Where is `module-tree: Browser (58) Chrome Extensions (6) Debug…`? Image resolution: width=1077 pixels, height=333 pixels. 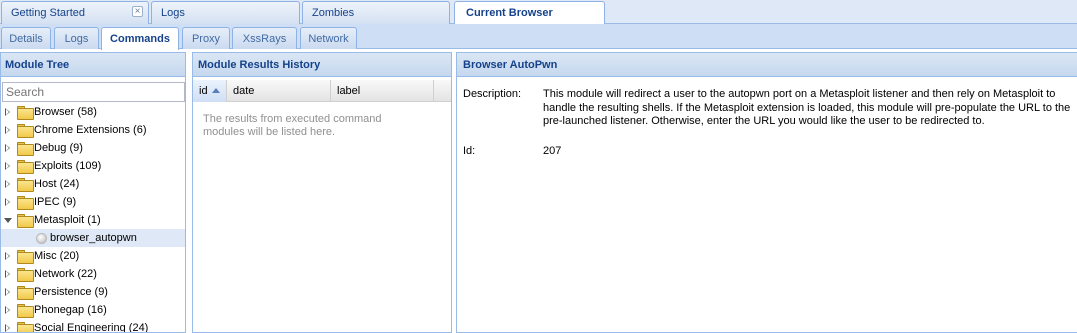
module-tree: Browser (58) Chrome Extensions (6) Debug… is located at coordinates (93, 218).